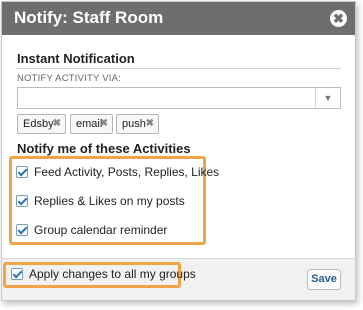 This screenshot has width=363, height=310. Describe the element at coordinates (112, 274) in the screenshot. I see `apply-all-groups-label: Apply changes to all my groups` at that location.